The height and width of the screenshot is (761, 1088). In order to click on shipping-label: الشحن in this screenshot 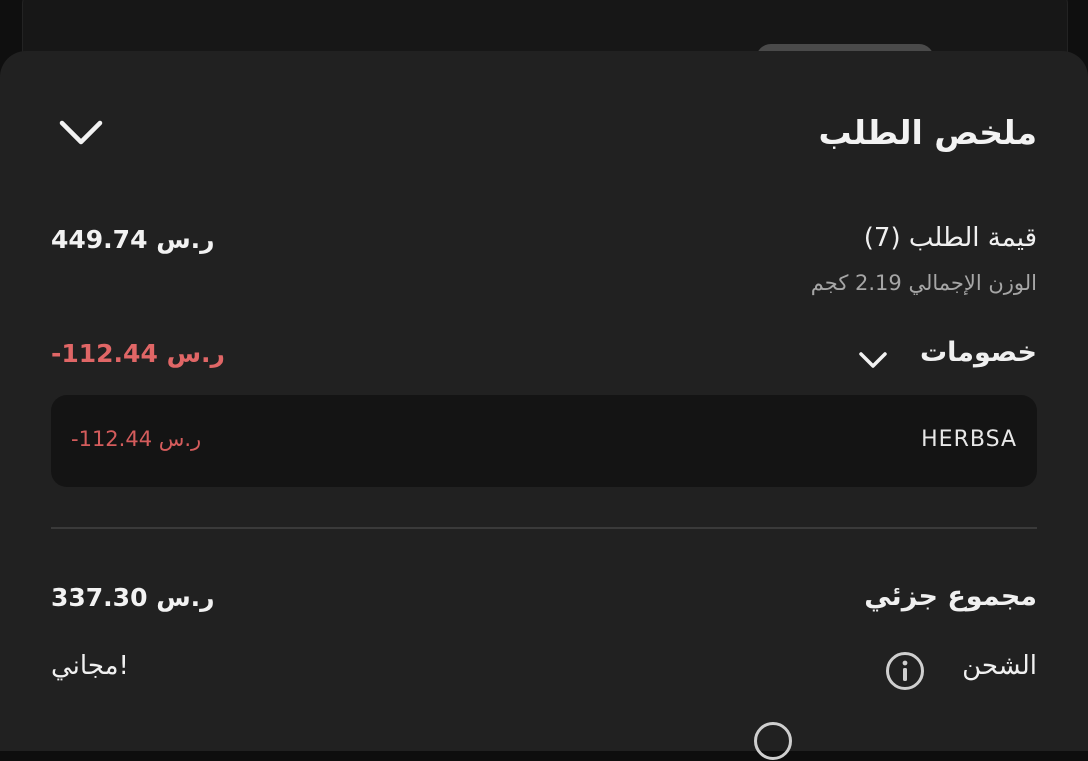, I will do `click(999, 666)`.